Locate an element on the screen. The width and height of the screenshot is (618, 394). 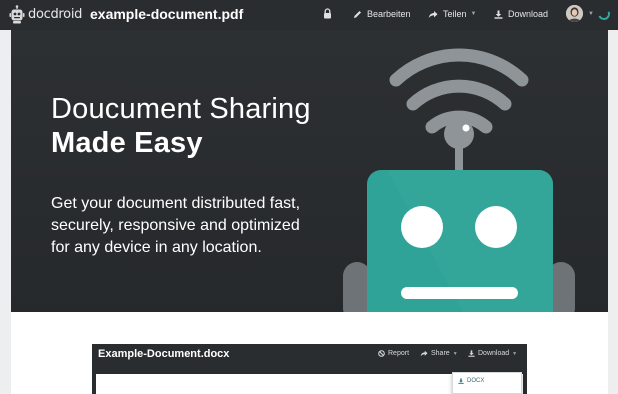
avatar-image is located at coordinates (574, 13).